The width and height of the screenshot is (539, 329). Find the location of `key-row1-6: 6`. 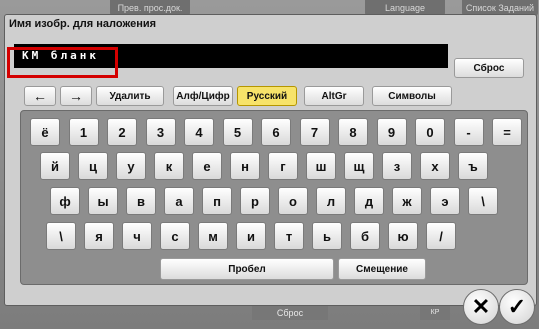

key-row1-6: 6 is located at coordinates (276, 132).